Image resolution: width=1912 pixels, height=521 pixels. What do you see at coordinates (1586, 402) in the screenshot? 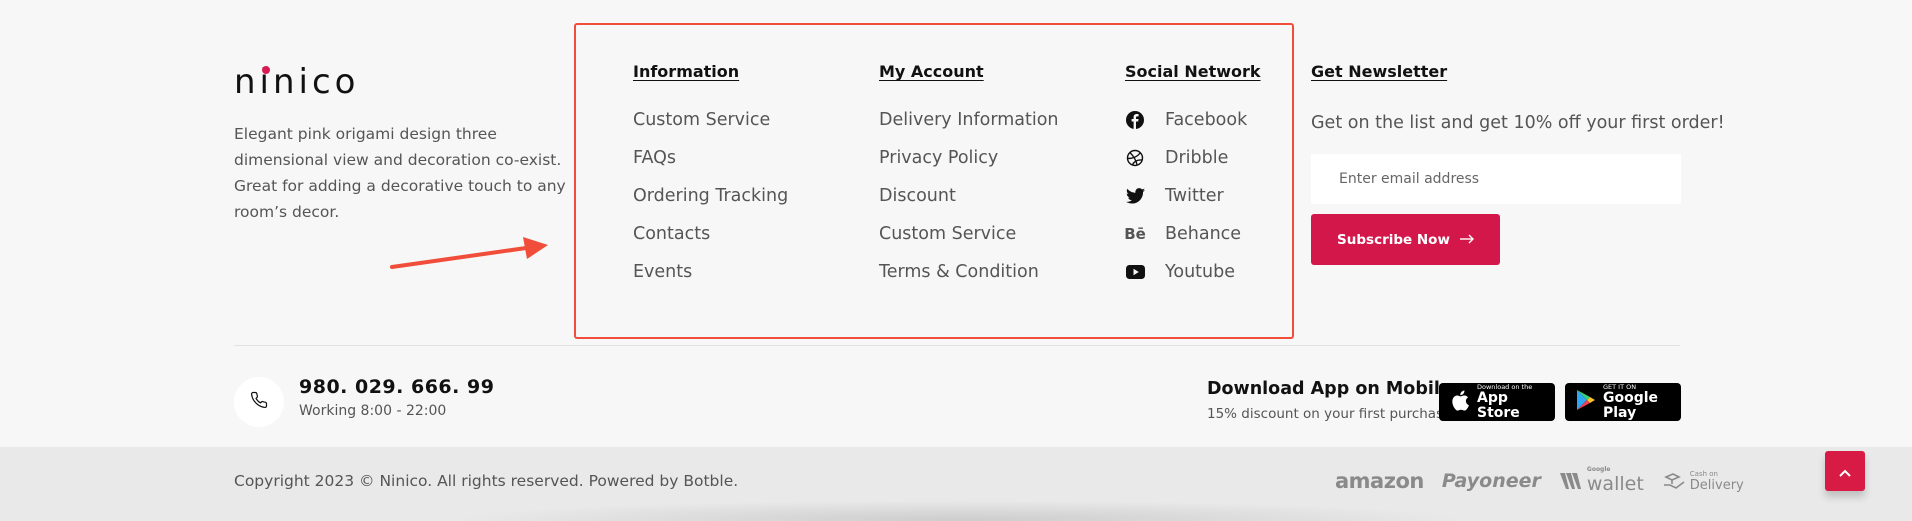
I see `google-play-icon` at bounding box center [1586, 402].